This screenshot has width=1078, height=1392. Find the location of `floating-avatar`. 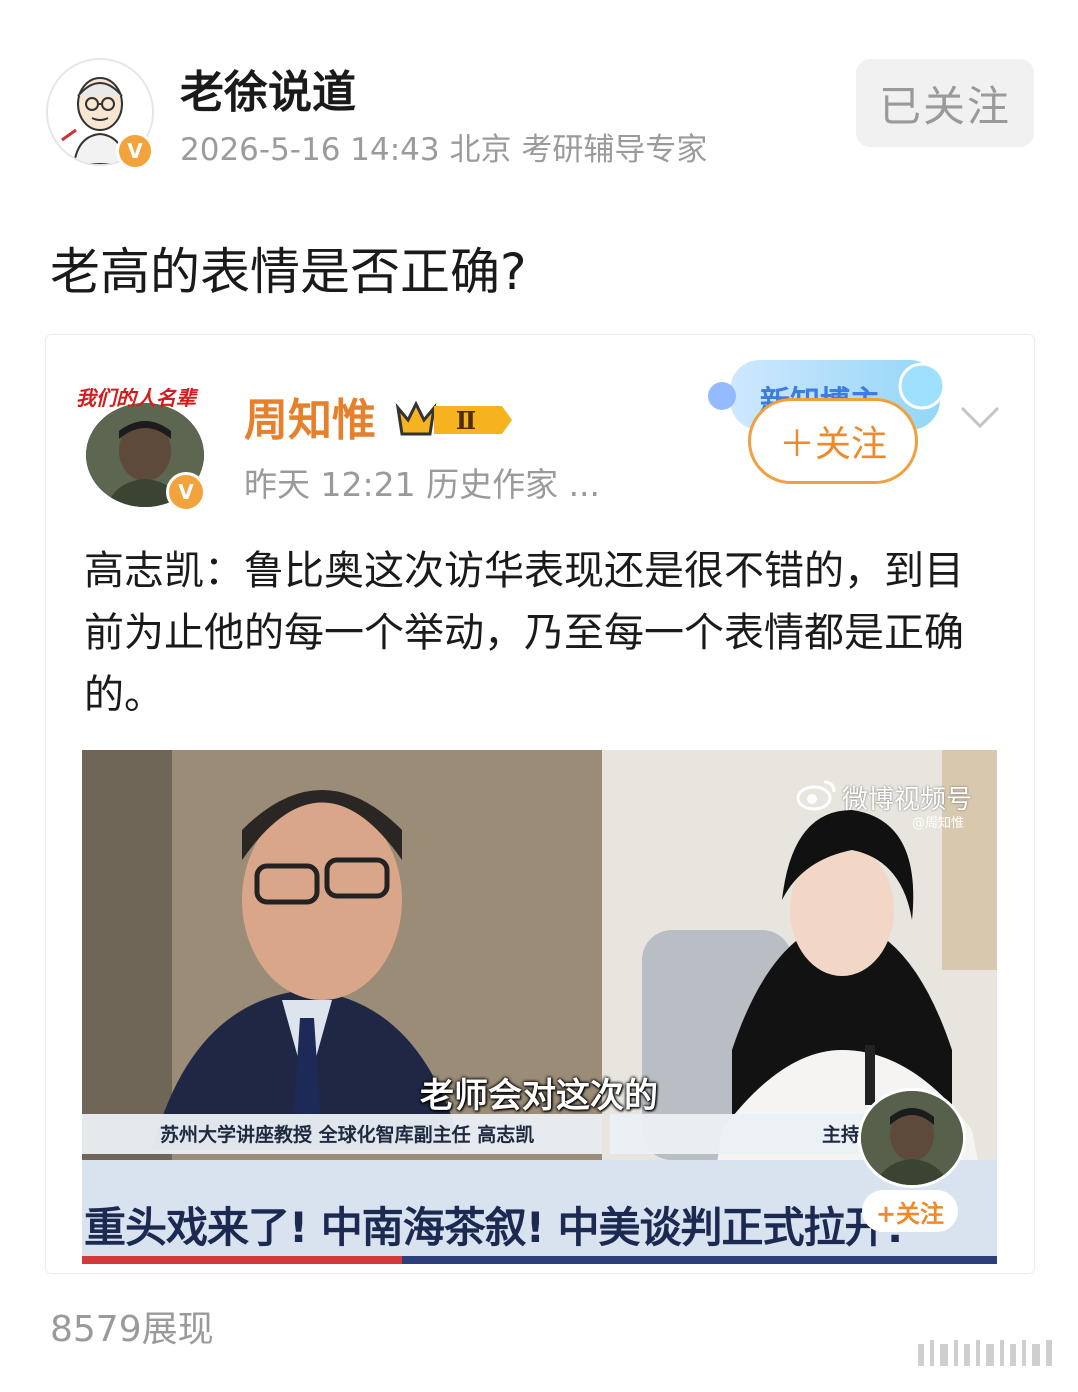

floating-avatar is located at coordinates (912, 1138).